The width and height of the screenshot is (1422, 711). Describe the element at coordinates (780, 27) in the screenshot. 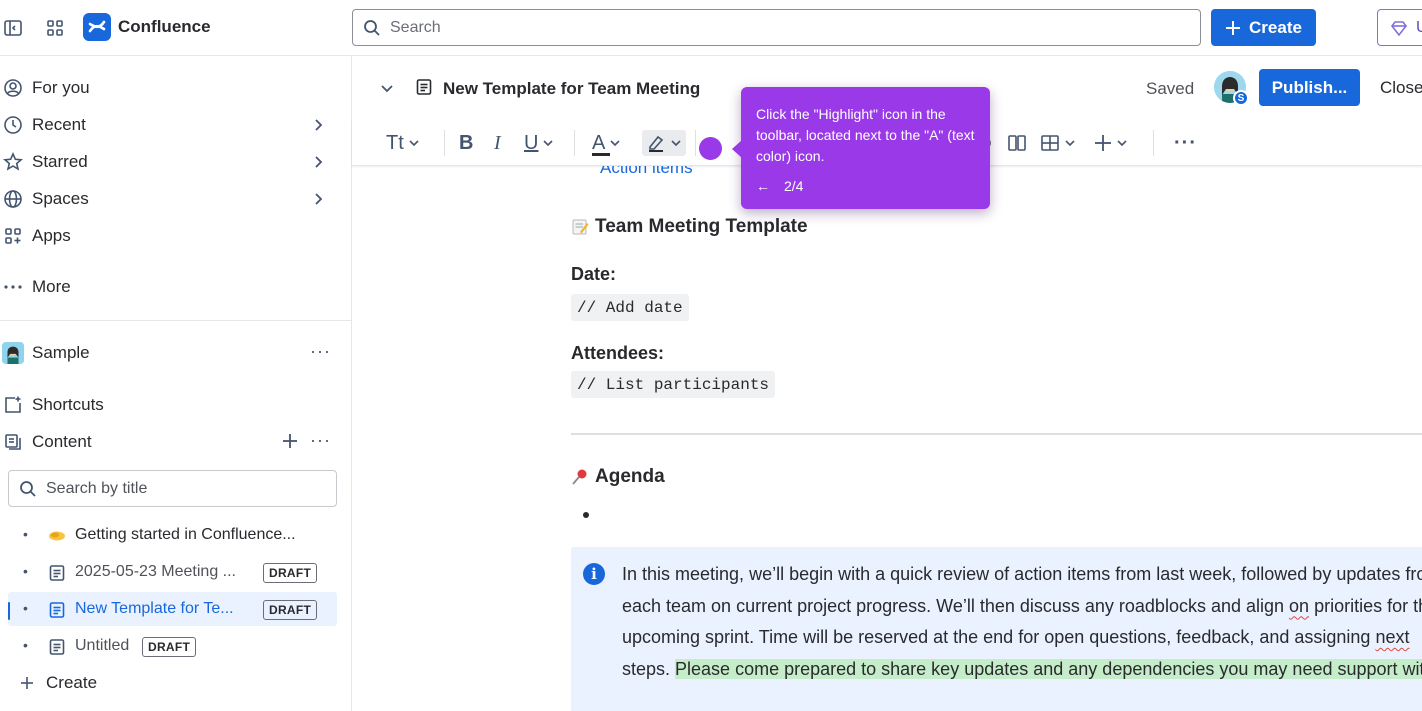

I see `search-input` at that location.